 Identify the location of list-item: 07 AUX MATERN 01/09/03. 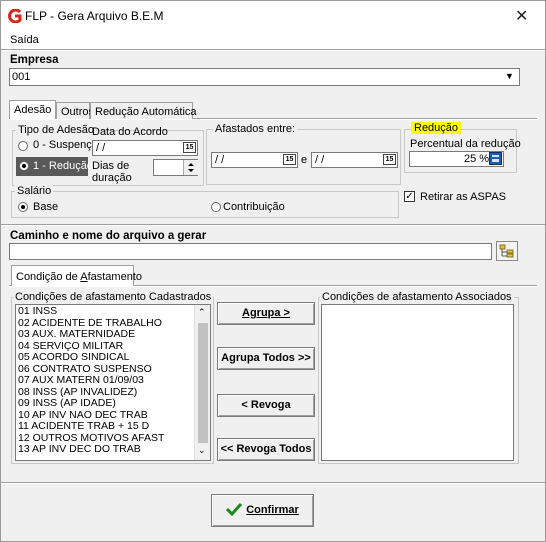
(113, 380).